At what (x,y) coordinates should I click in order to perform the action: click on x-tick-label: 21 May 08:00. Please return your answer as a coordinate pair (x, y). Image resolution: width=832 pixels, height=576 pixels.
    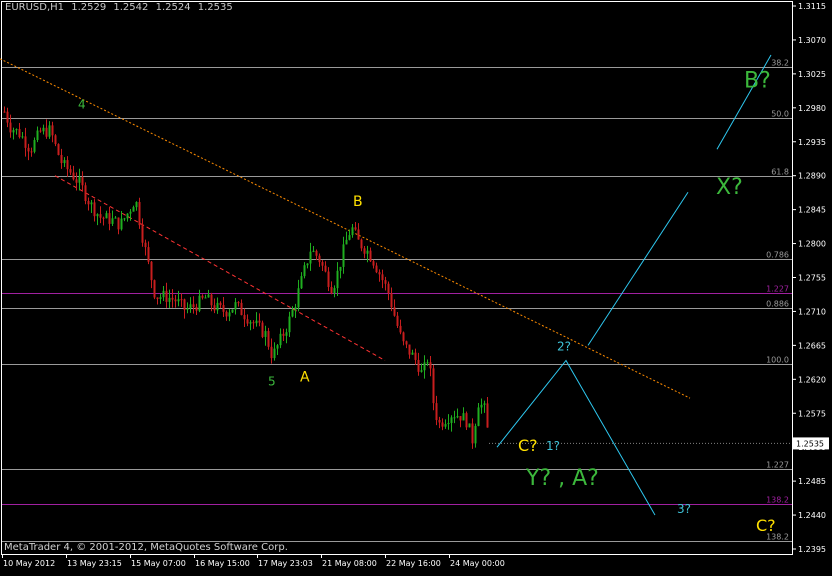
    Looking at the image, I should click on (349, 563).